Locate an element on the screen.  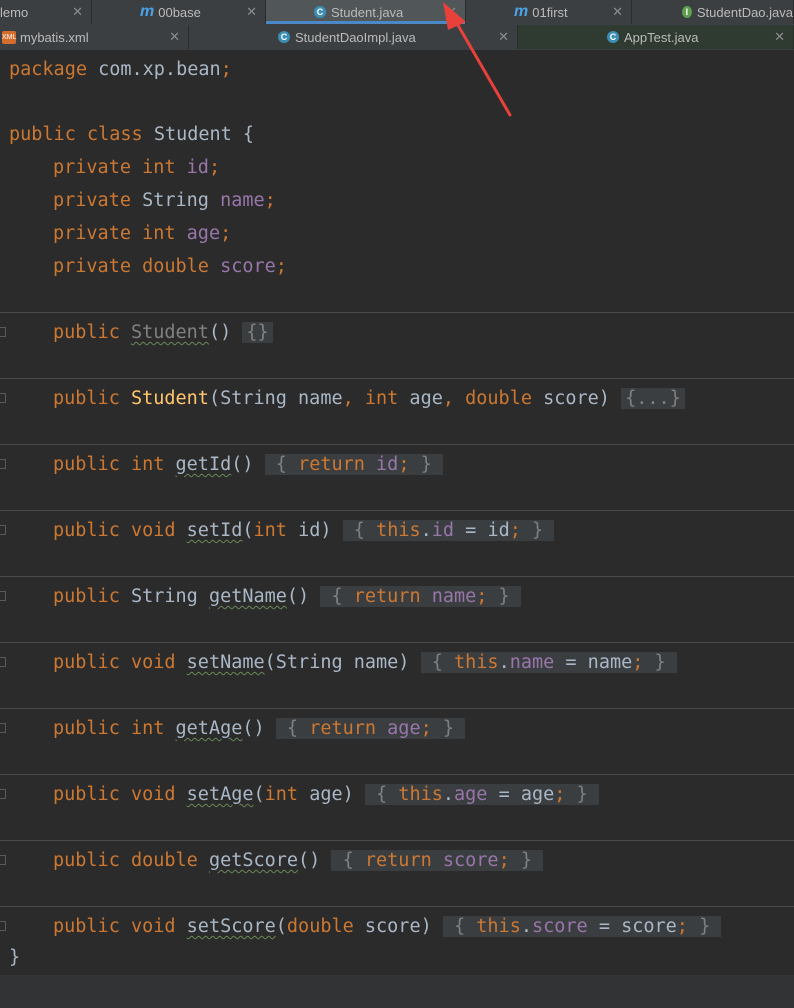
field-id: private int id; is located at coordinates (137, 167).